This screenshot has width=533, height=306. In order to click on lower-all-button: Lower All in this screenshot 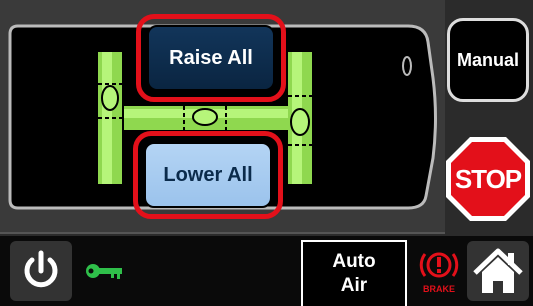, I will do `click(208, 175)`.